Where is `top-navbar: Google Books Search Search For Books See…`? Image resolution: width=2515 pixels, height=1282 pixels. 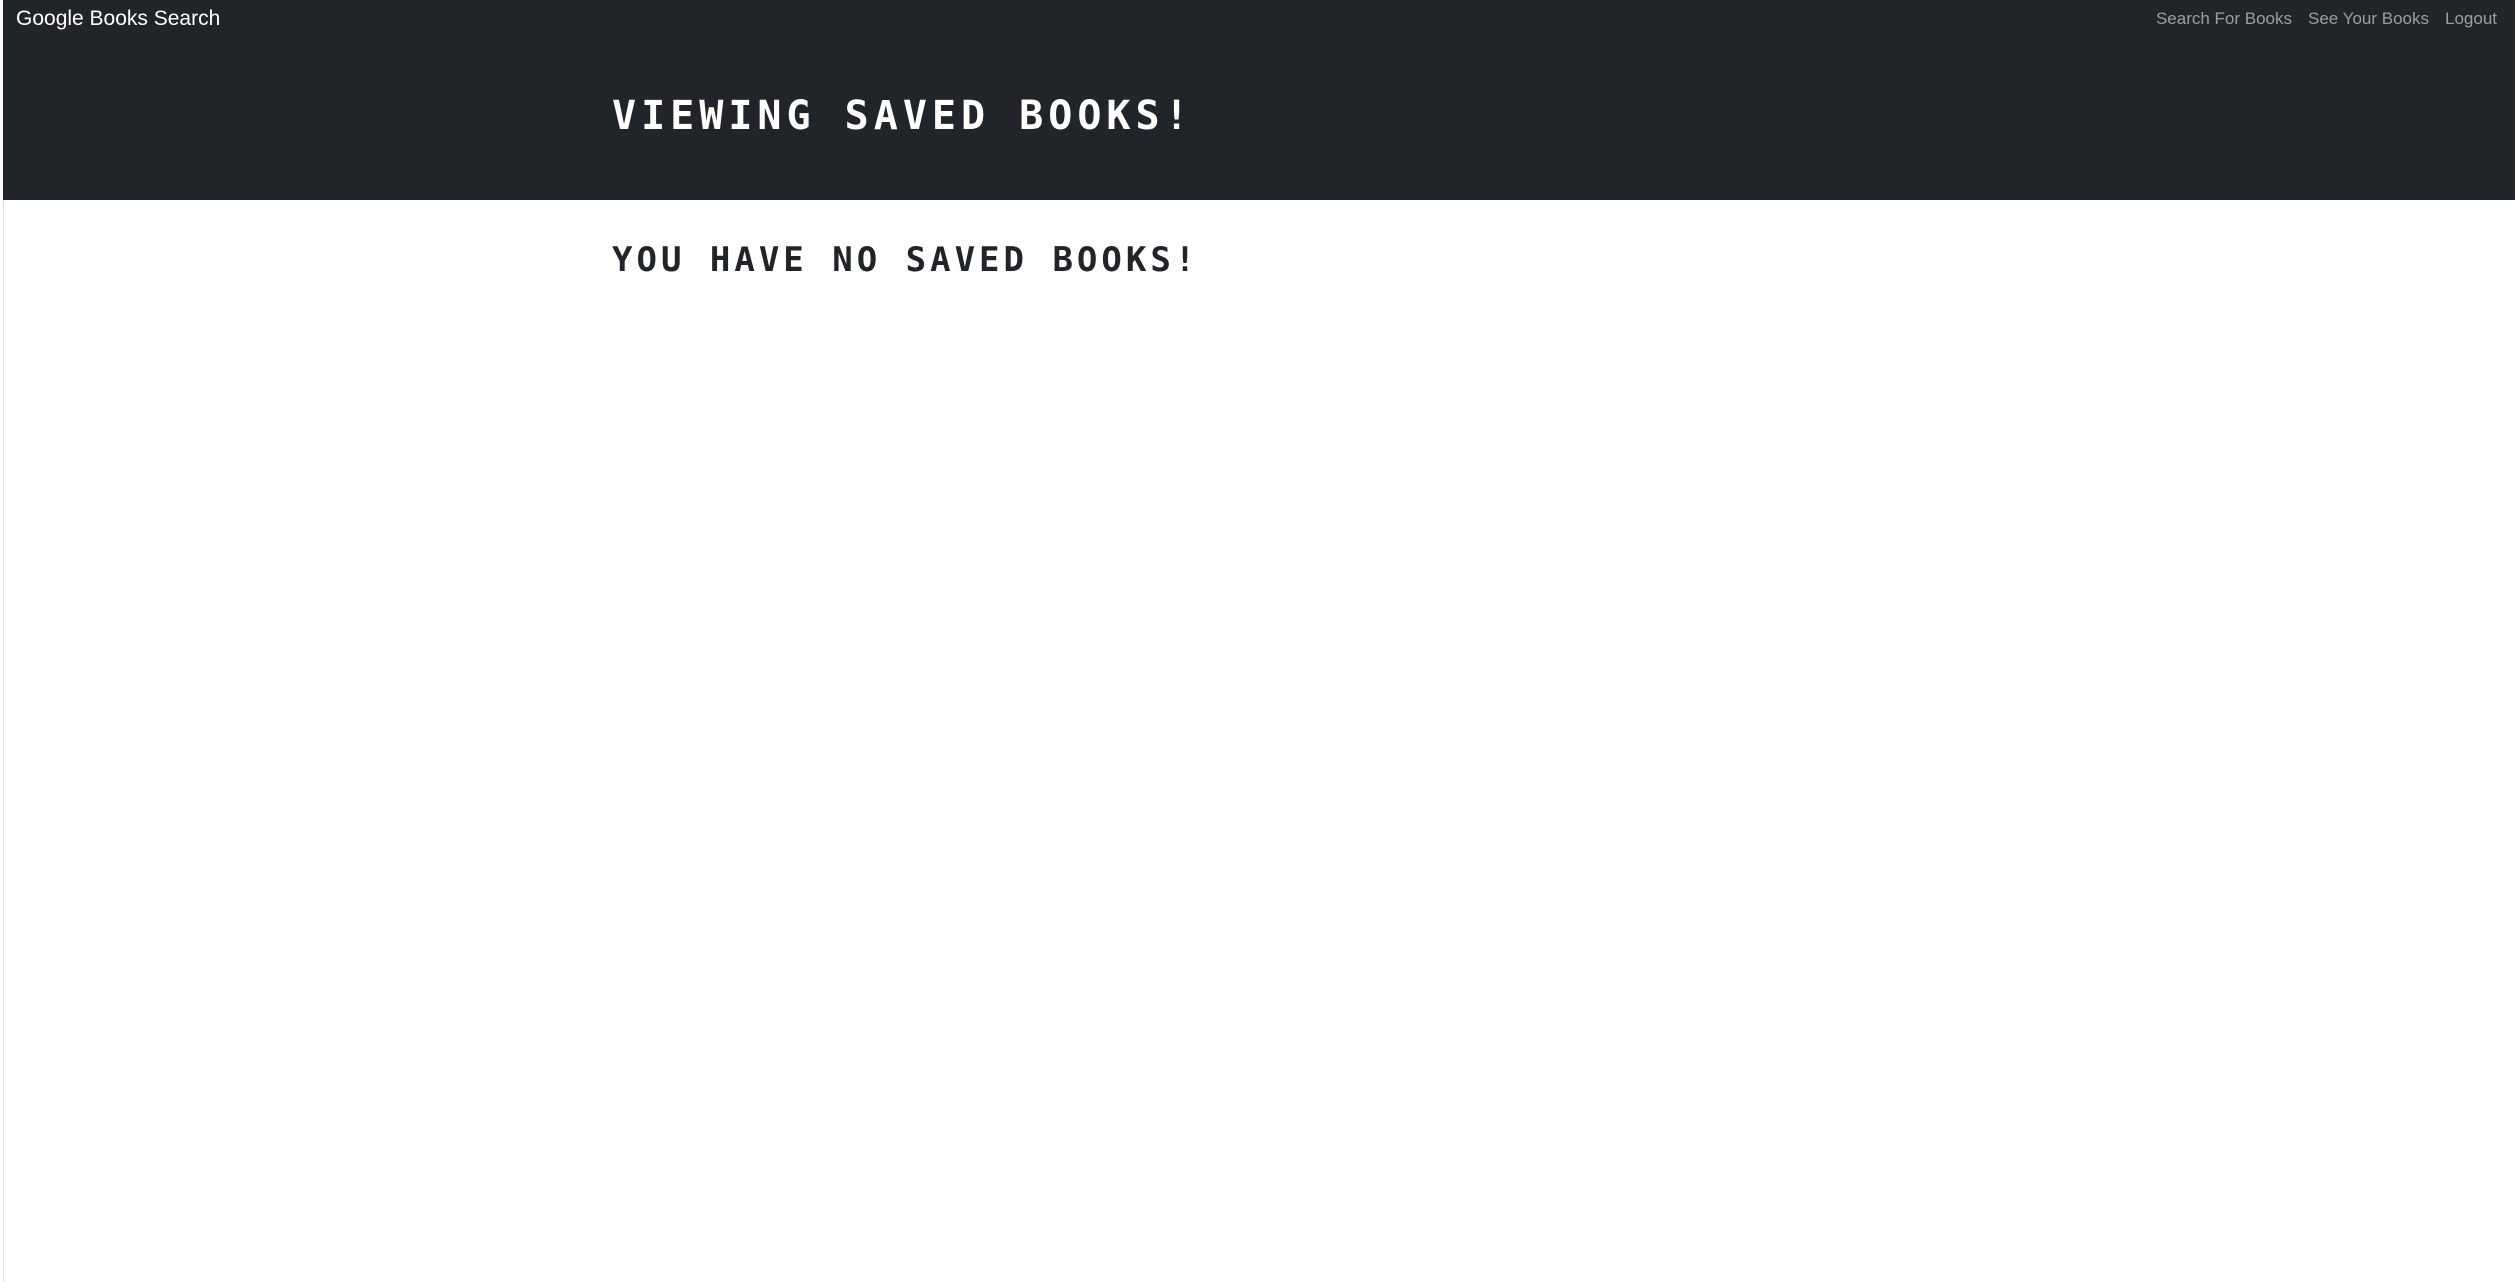
top-navbar: Google Books Search Search For Books See… is located at coordinates (1259, 20).